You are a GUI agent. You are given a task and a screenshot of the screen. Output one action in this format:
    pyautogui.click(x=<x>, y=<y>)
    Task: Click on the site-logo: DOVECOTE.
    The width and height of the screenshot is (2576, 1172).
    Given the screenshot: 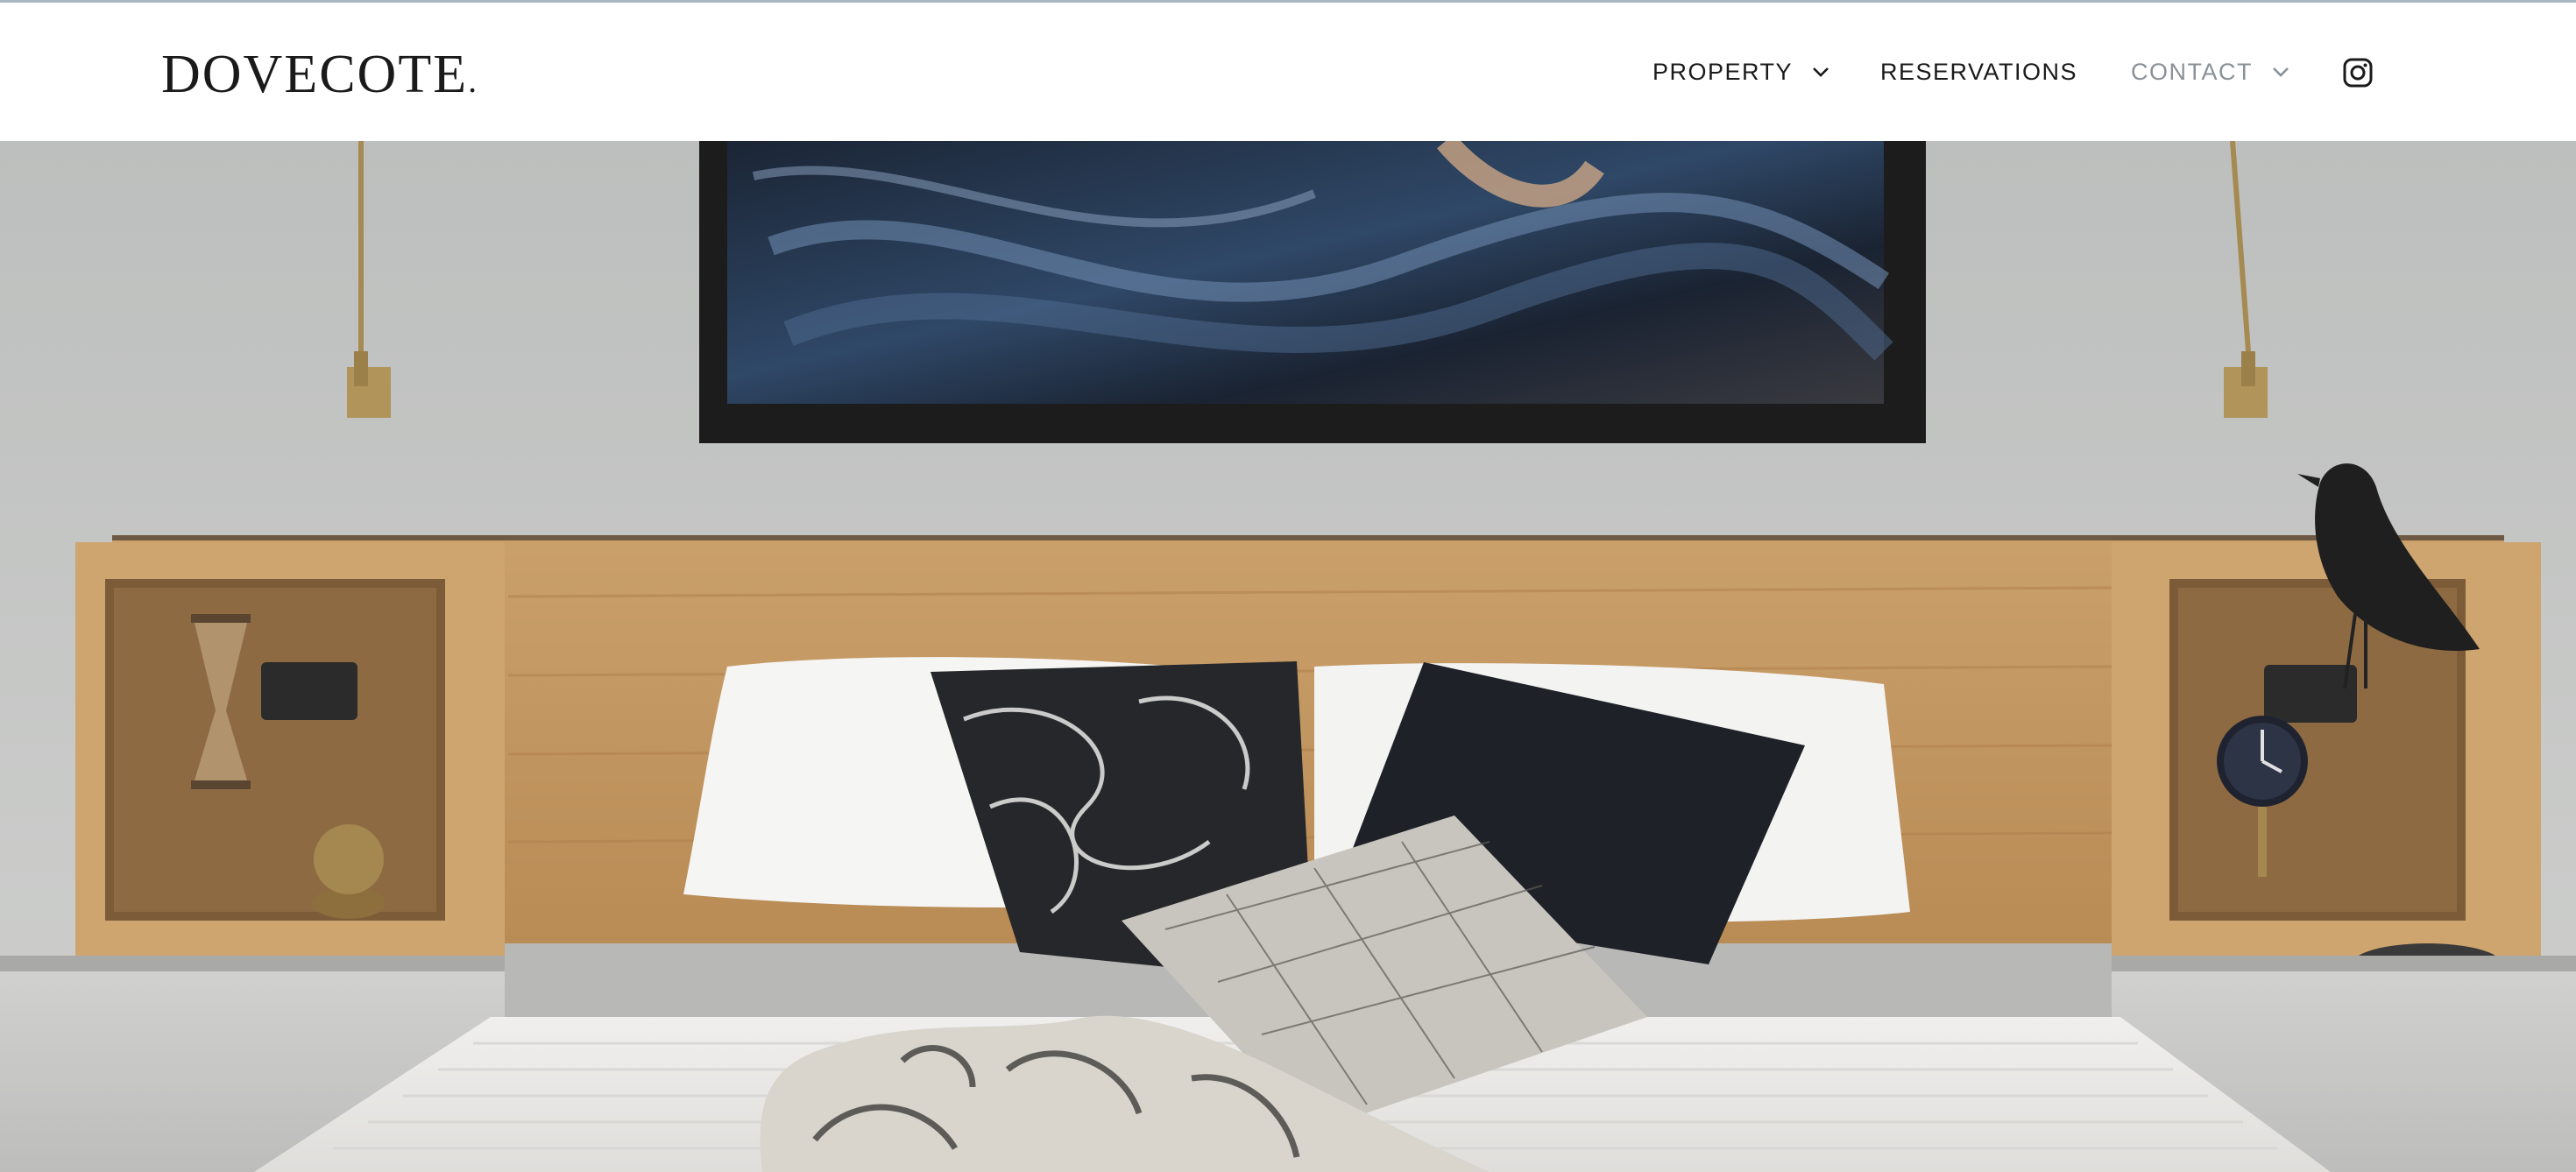 What is the action you would take?
    pyautogui.click(x=319, y=74)
    